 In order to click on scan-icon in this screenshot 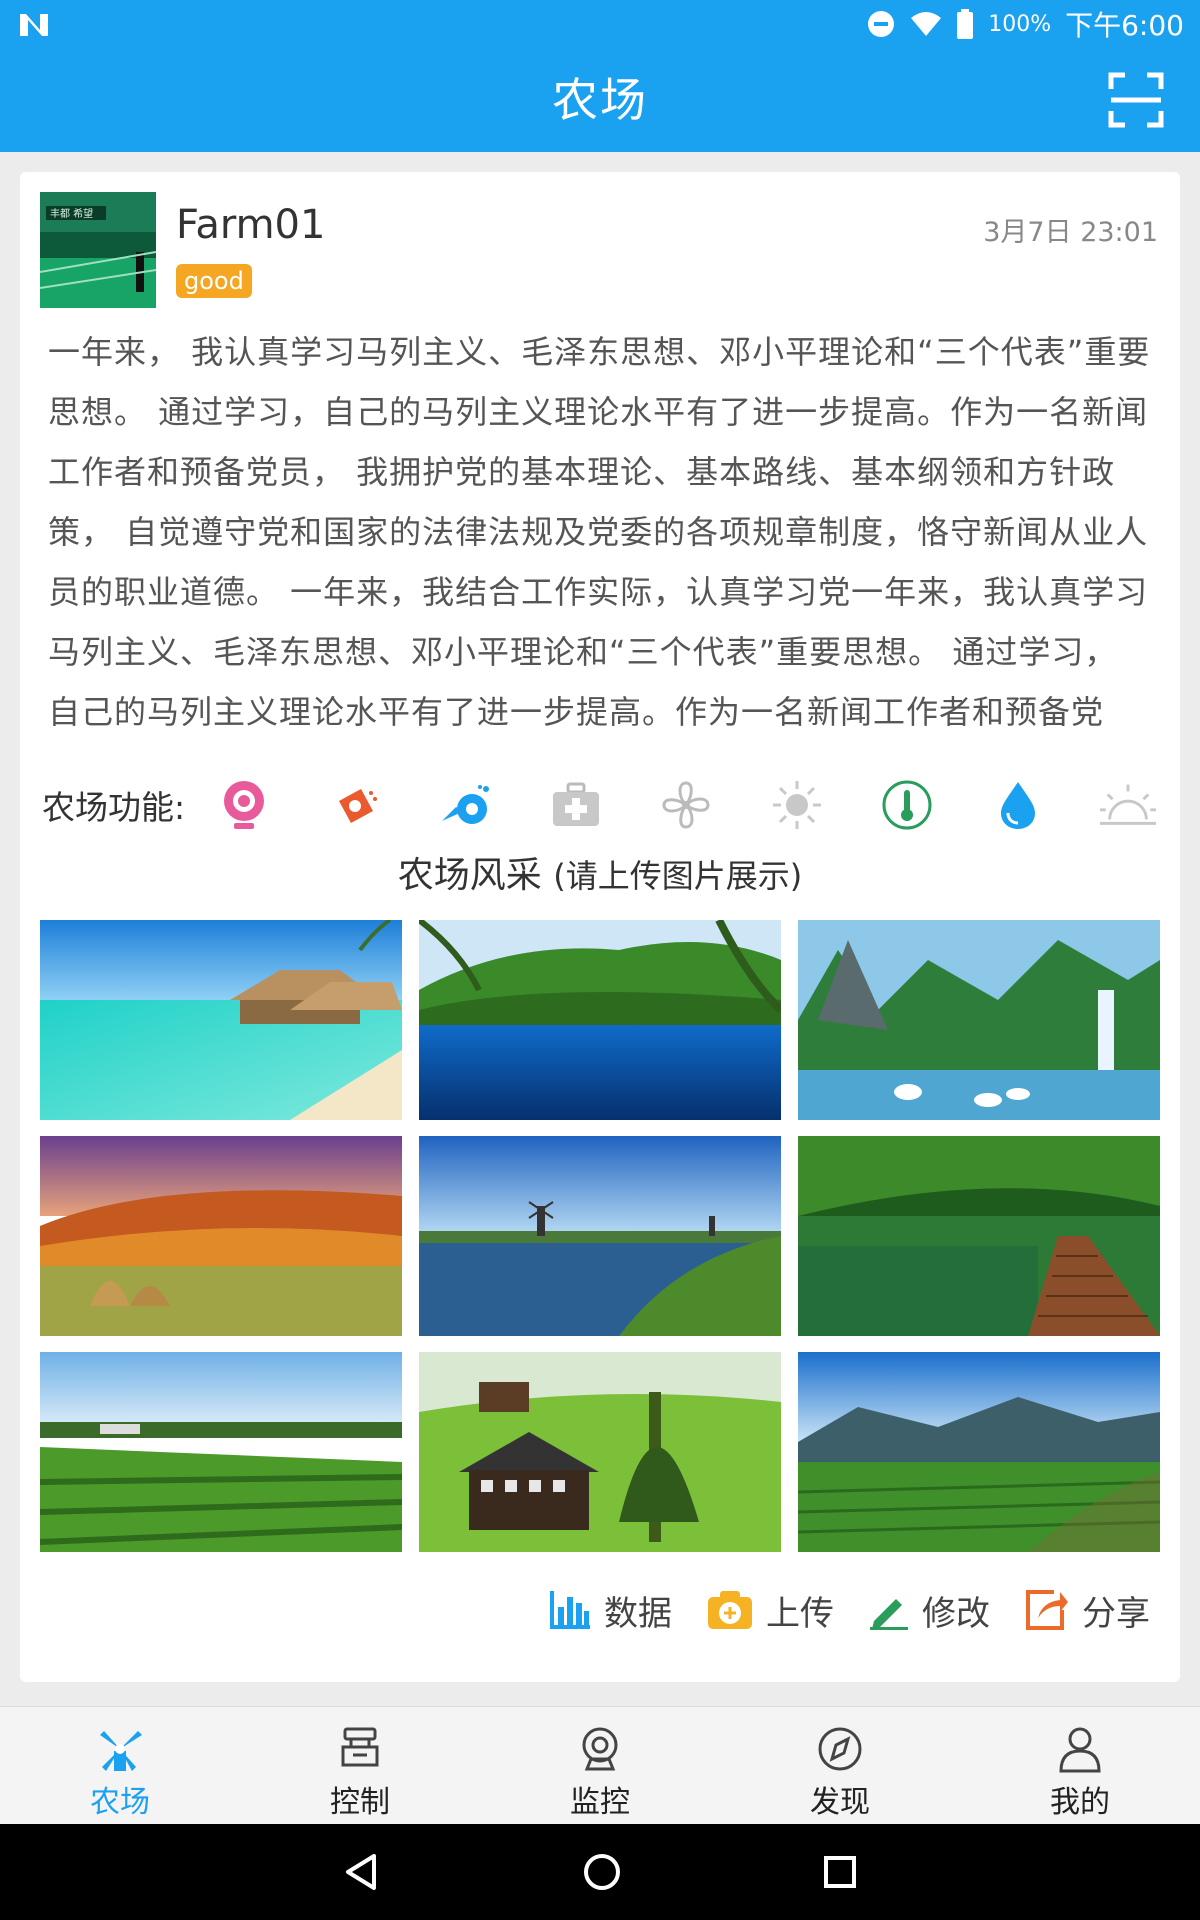, I will do `click(1136, 100)`.